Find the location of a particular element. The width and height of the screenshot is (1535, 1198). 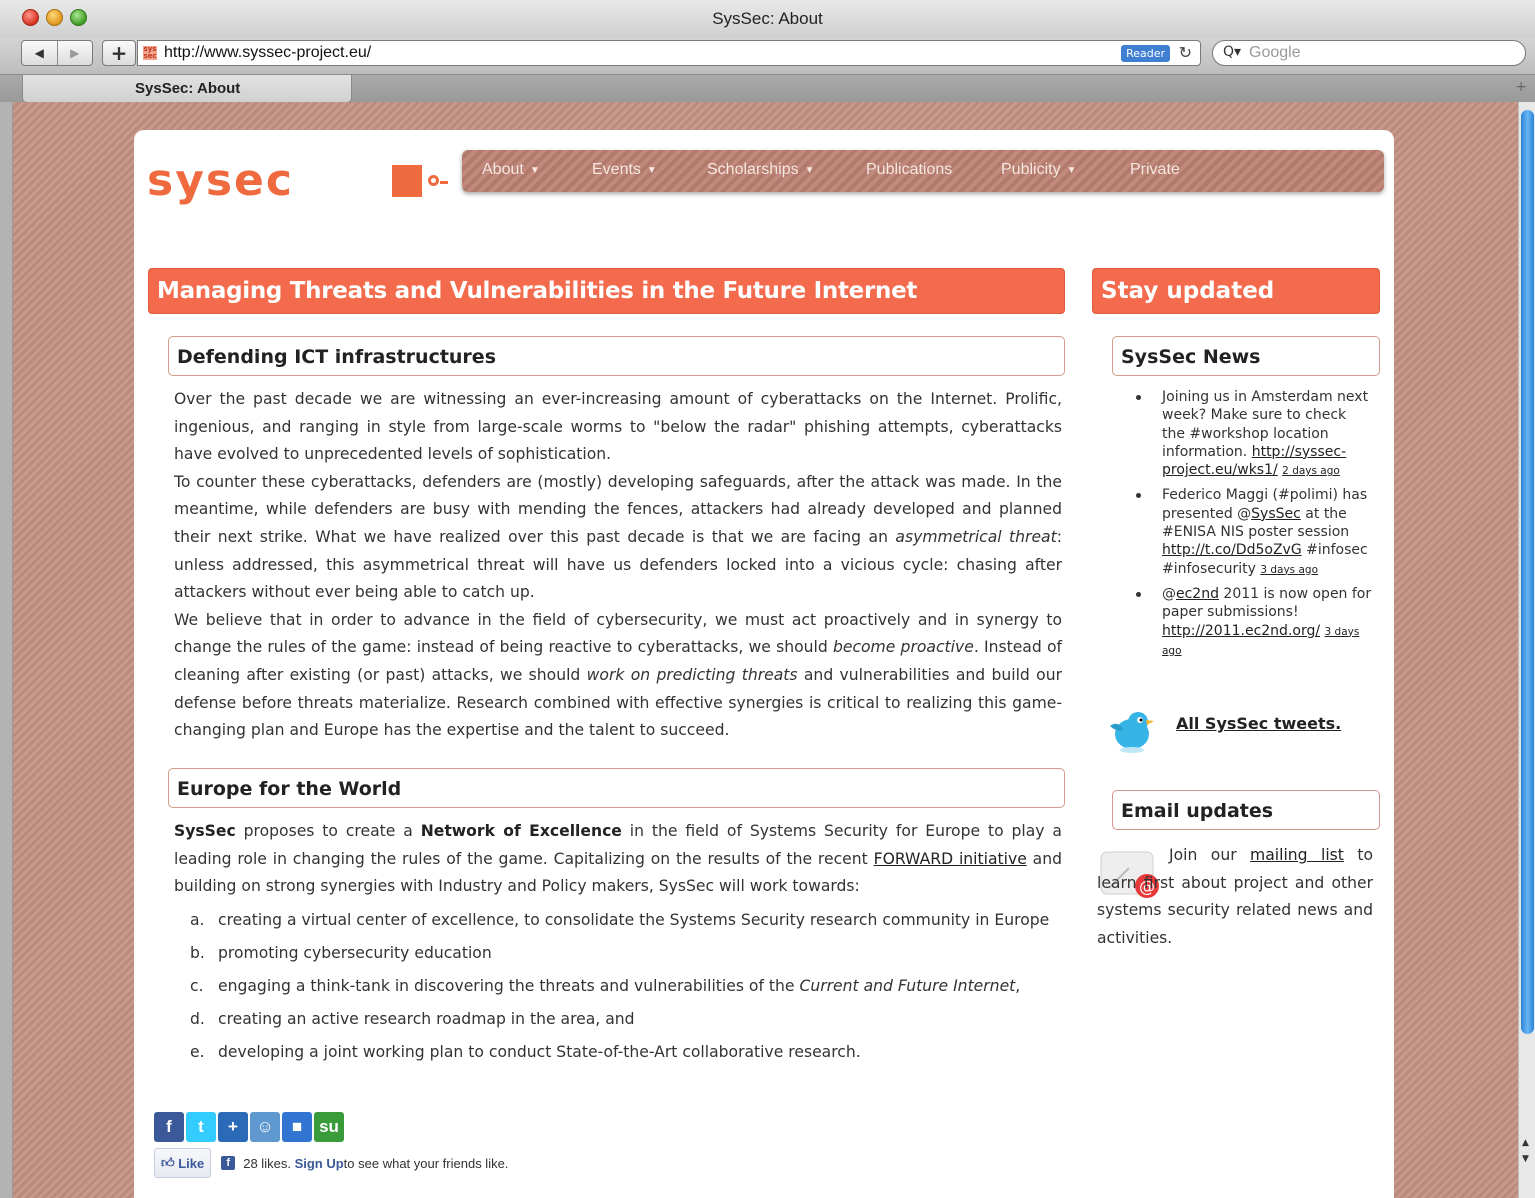

scroll-down-icon: ▼ is located at coordinates (1525, 1159).